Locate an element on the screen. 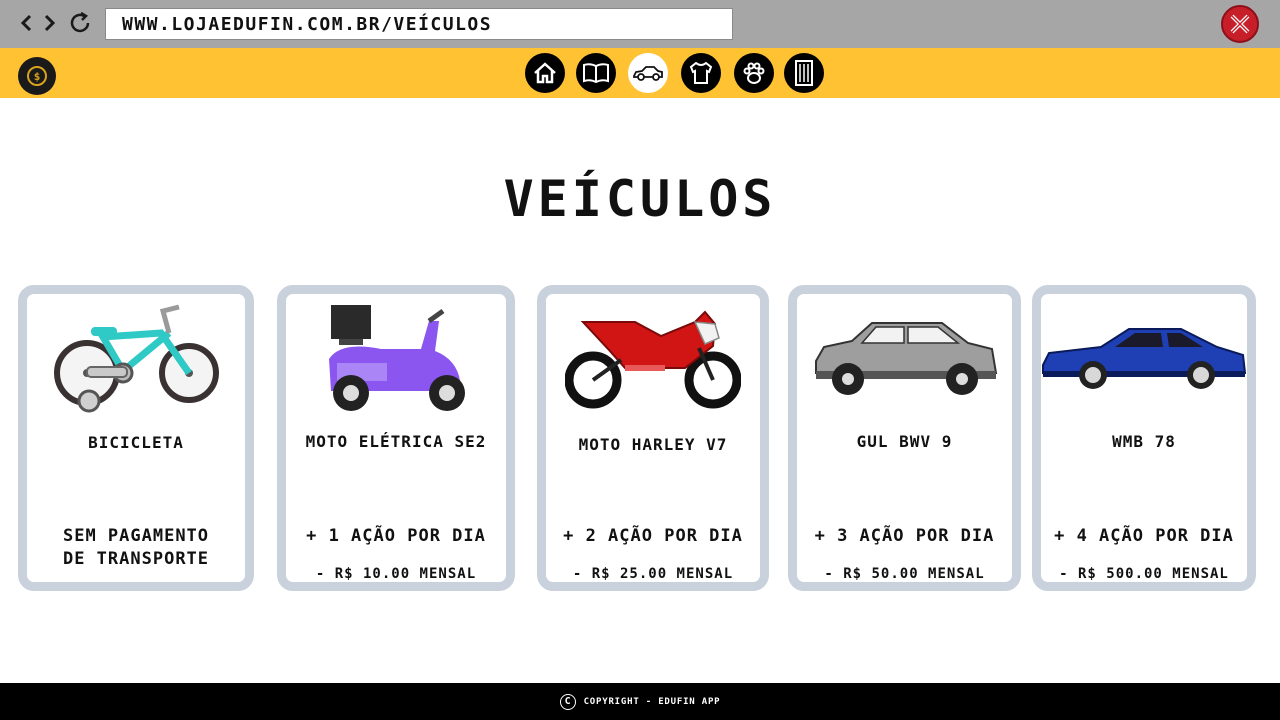 The image size is (1280, 720). browser-bar: WWW.LOJAEDUFIN.COM.BR/VEÍCULOS is located at coordinates (640, 24).